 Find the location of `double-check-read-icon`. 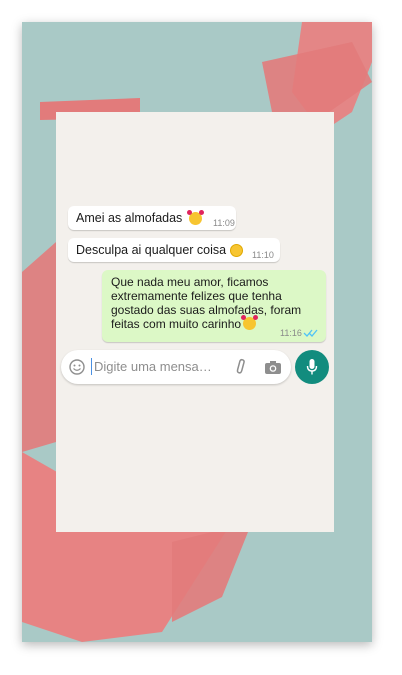

double-check-read-icon is located at coordinates (310, 333).